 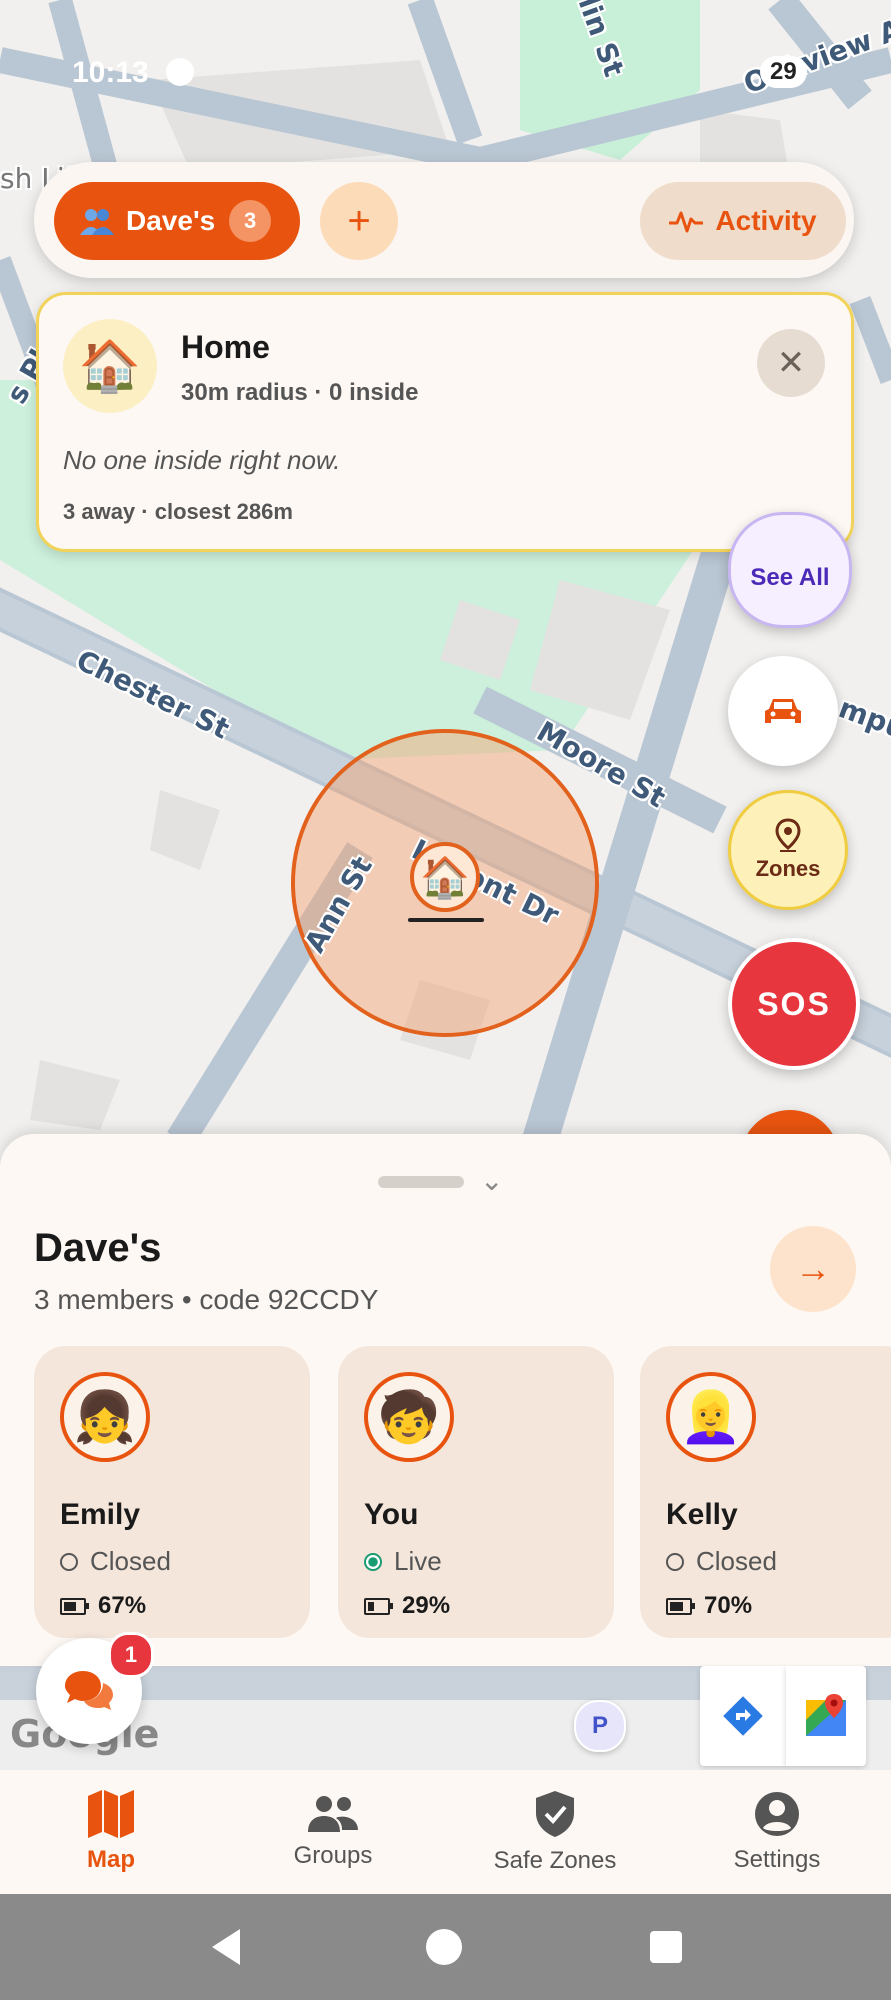 What do you see at coordinates (391, 1514) in the screenshot?
I see `member-name: You` at bounding box center [391, 1514].